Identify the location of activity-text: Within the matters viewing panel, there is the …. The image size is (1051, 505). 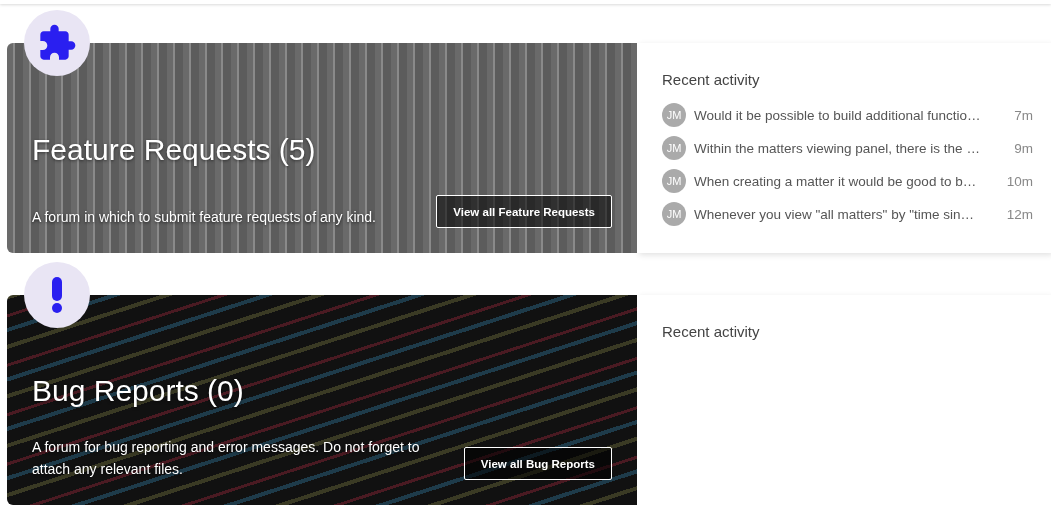
(837, 148).